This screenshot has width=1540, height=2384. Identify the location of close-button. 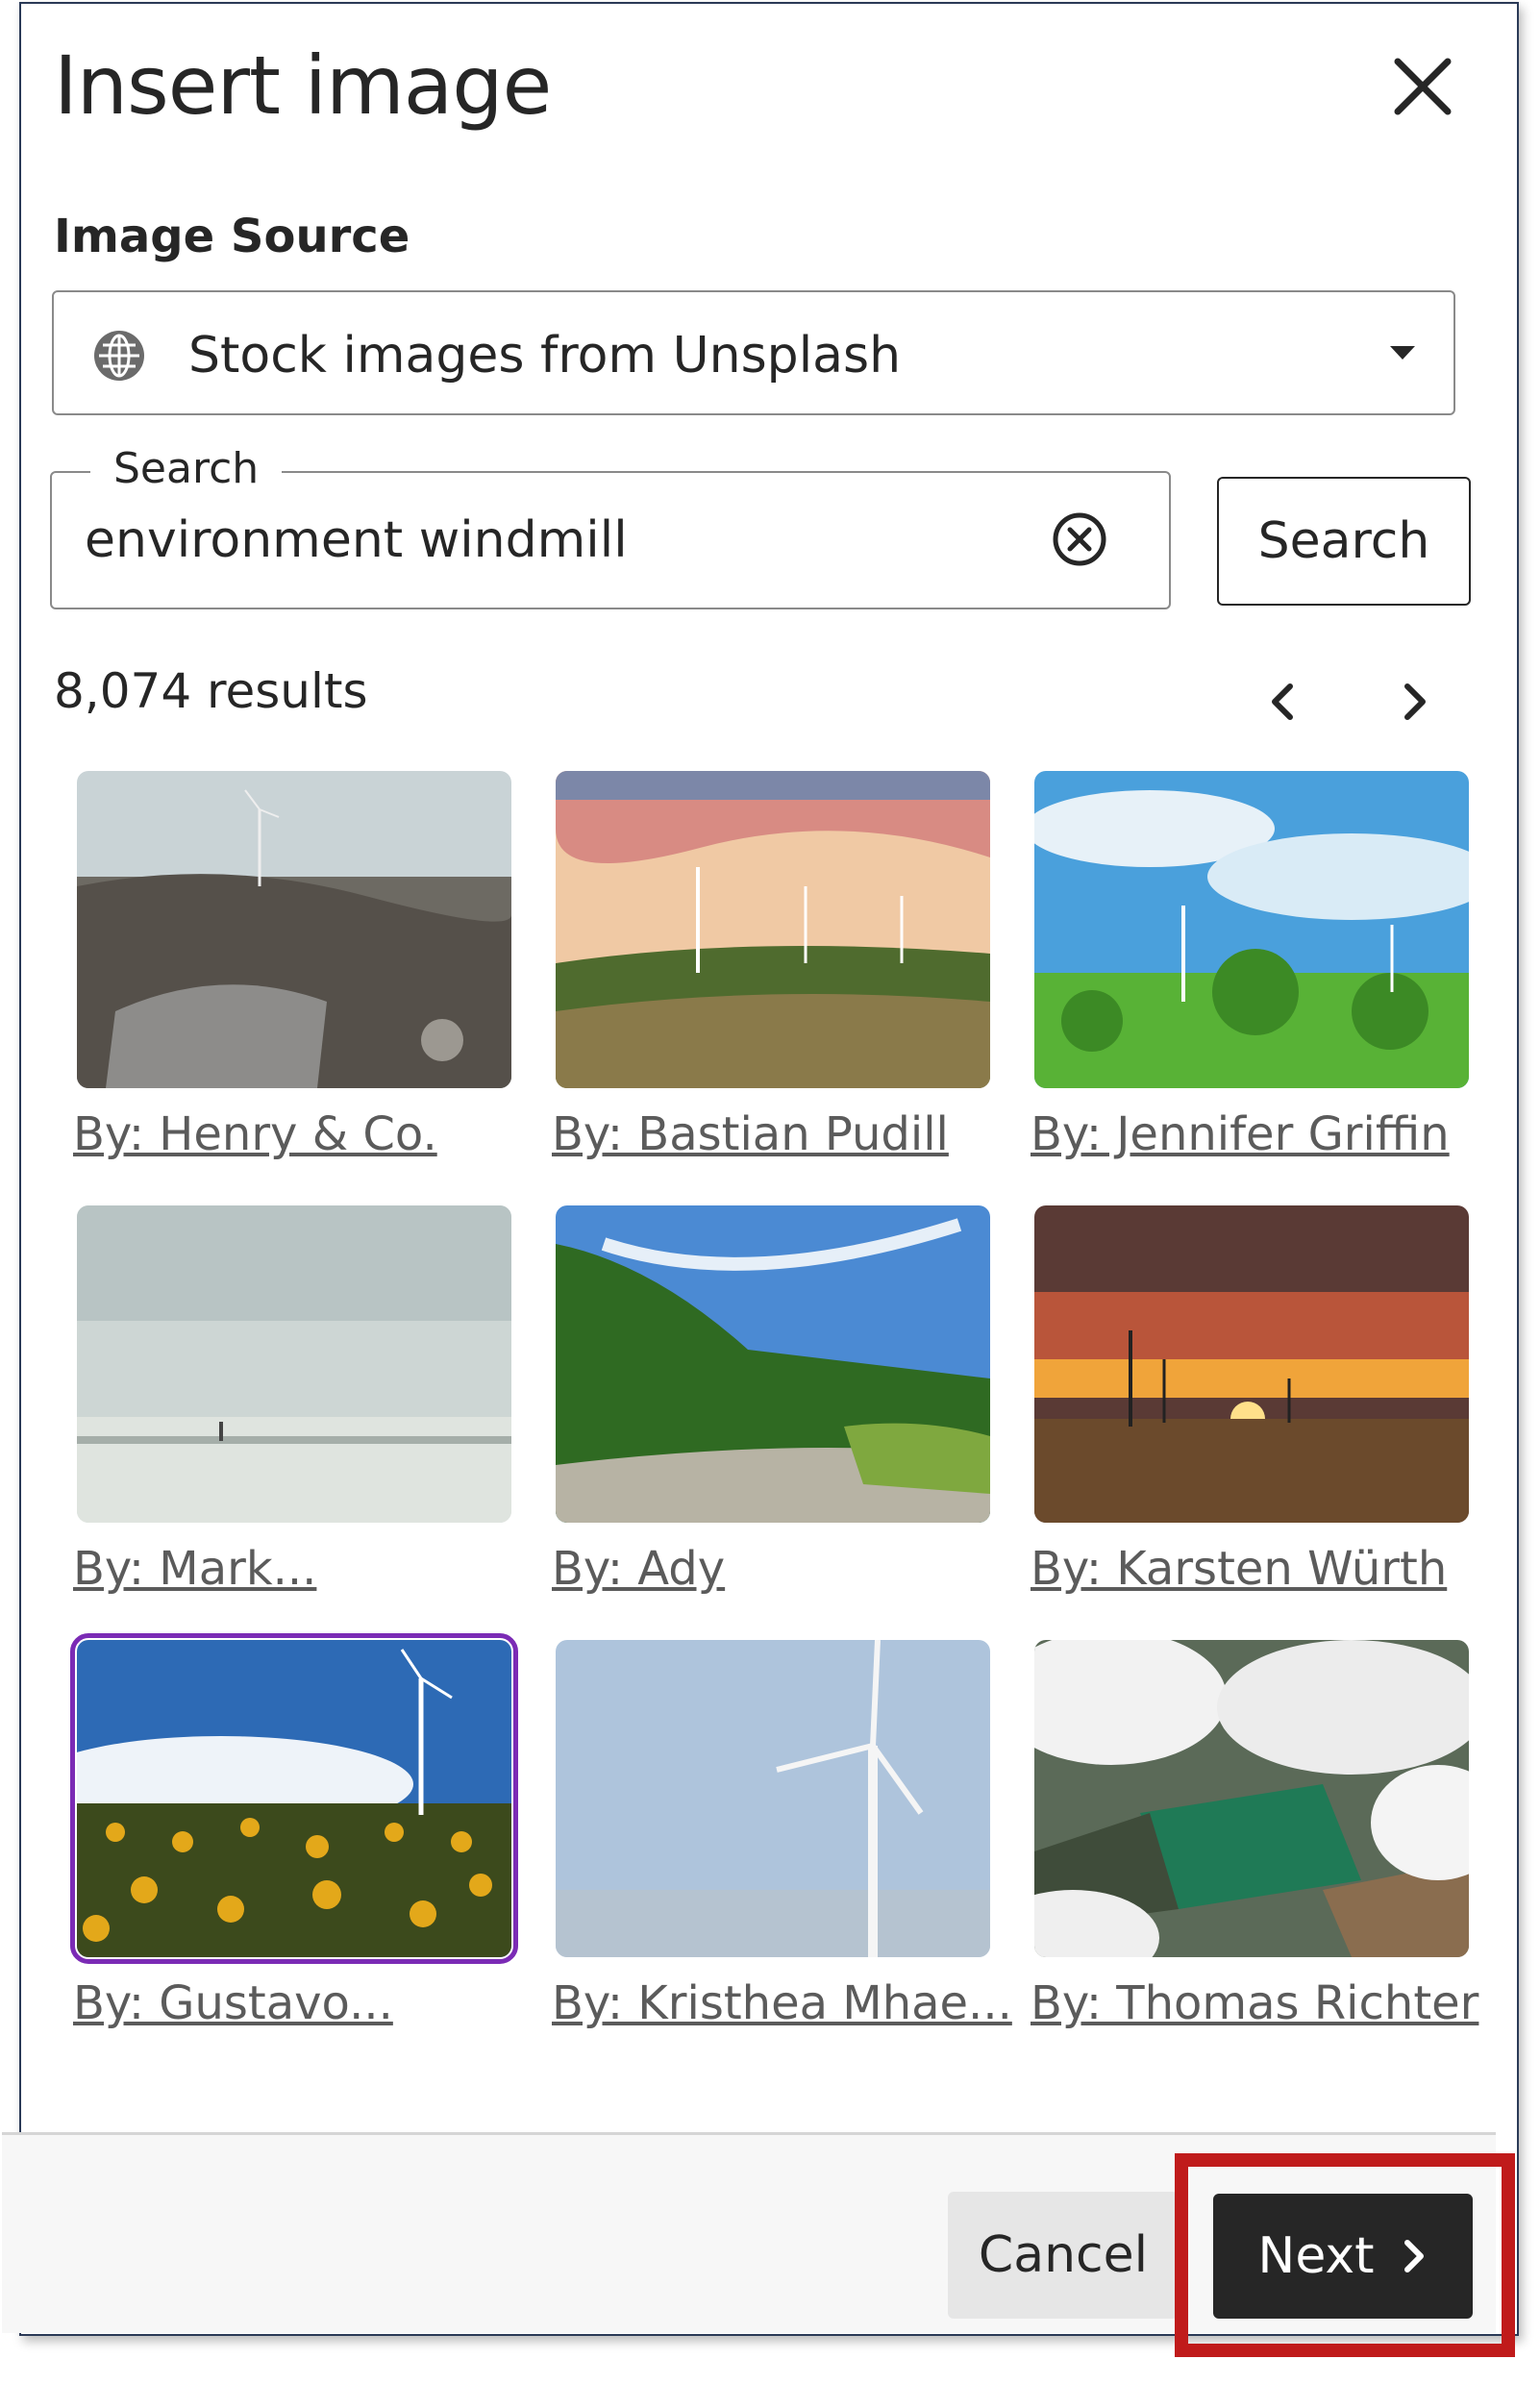
(1422, 86).